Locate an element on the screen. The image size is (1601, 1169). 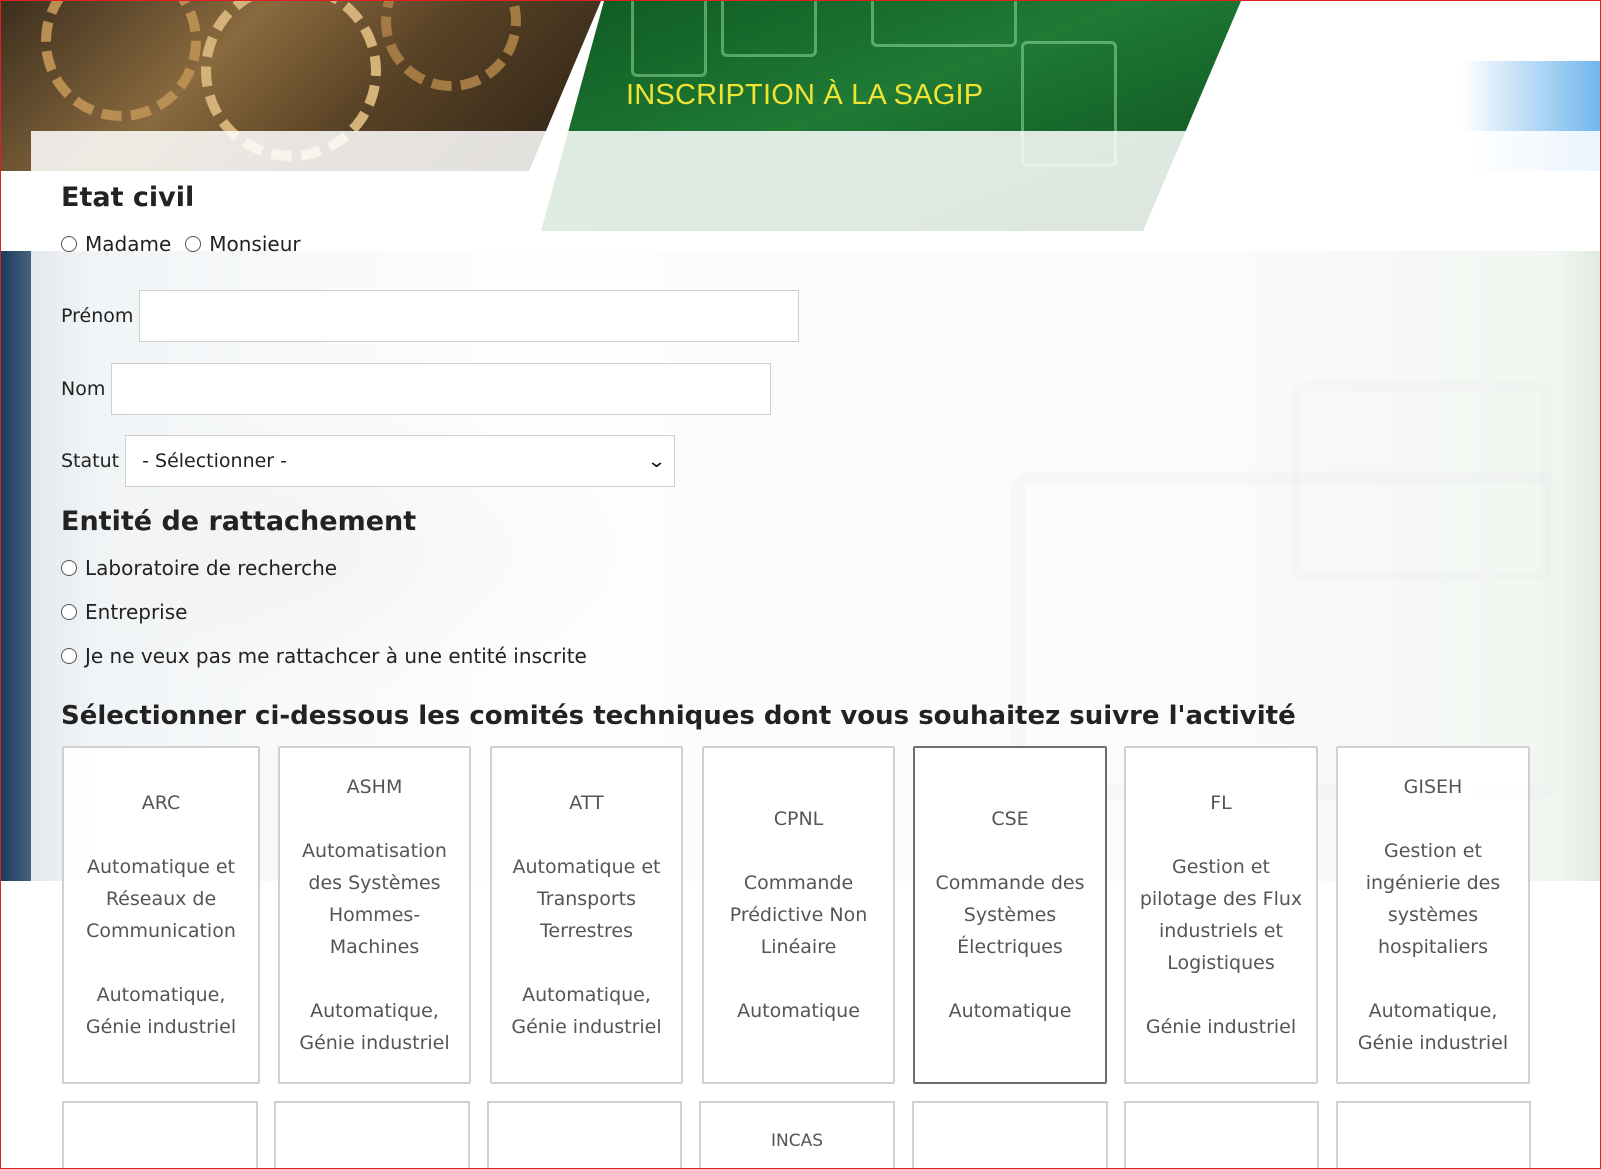
radio-label-laboratoire: Laboratoire de recherche is located at coordinates (211, 568).